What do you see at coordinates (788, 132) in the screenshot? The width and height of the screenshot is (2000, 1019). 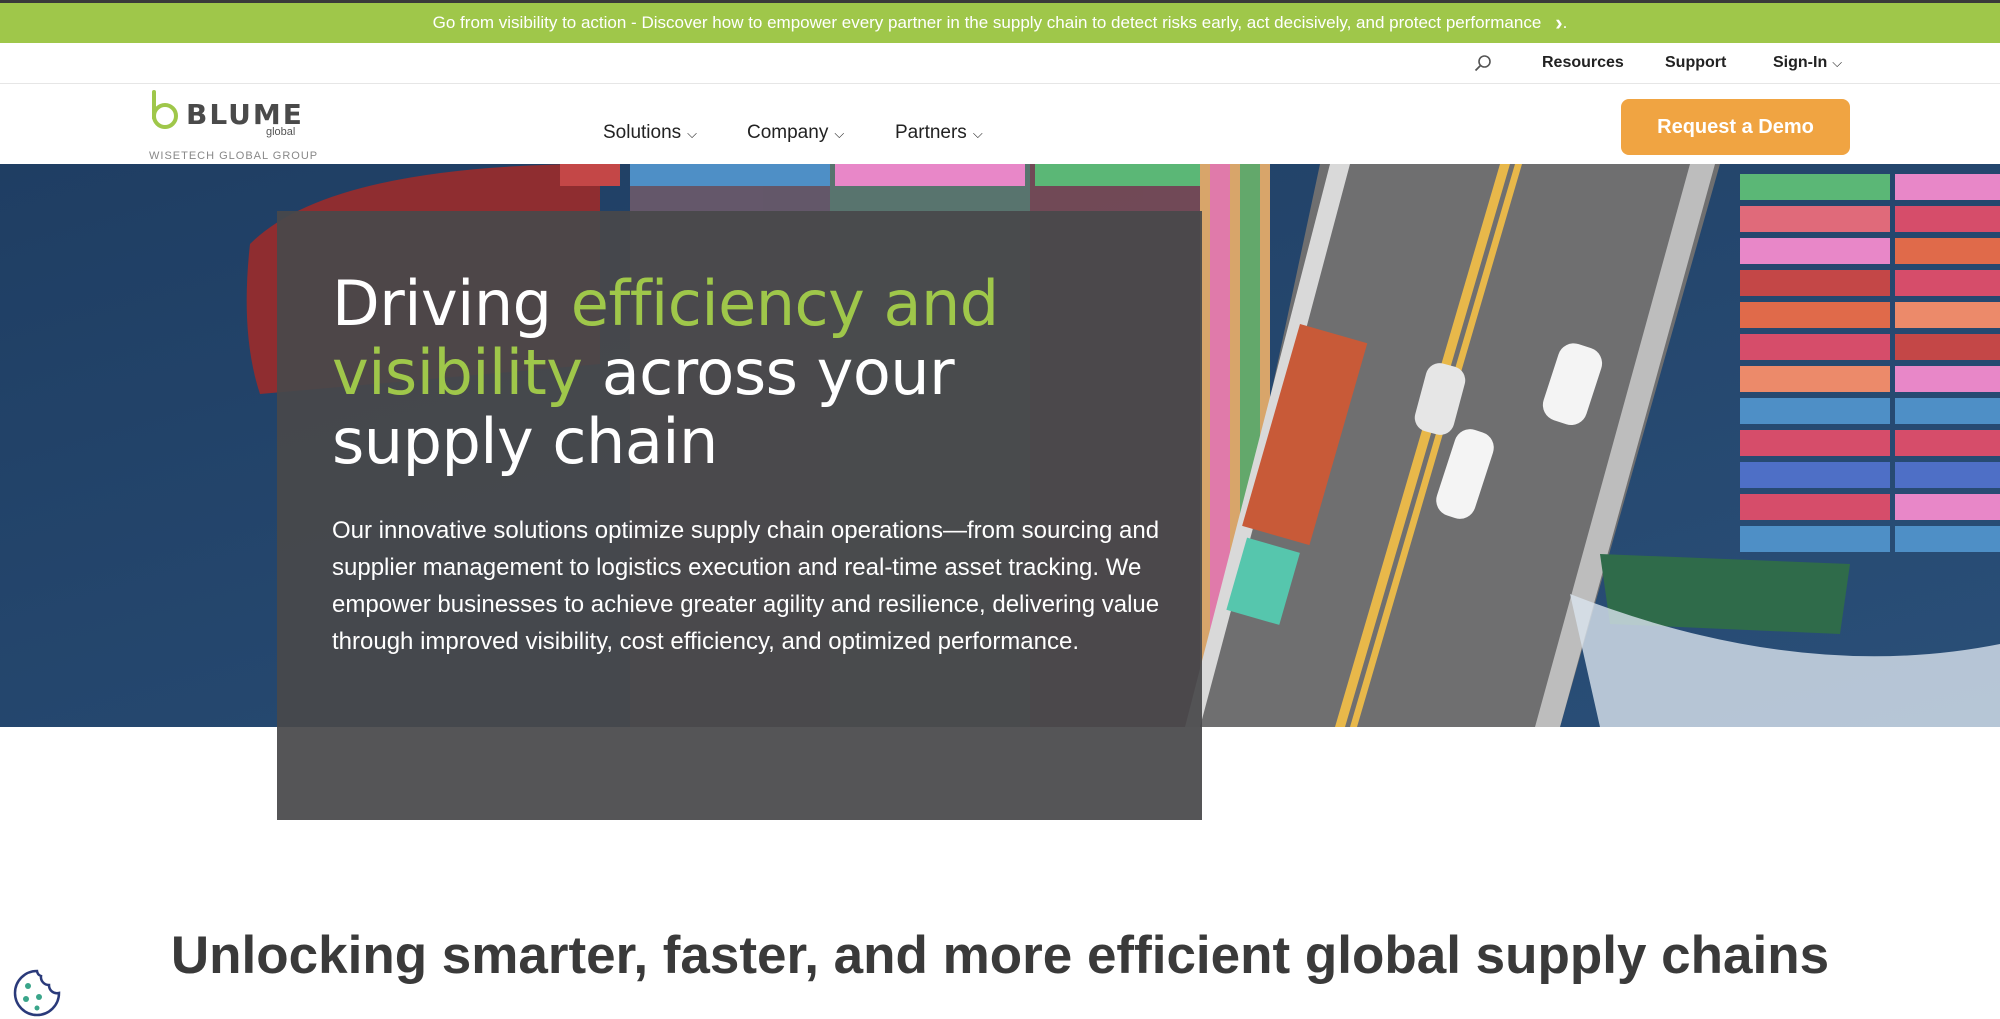 I see `nav-company-label: Company` at bounding box center [788, 132].